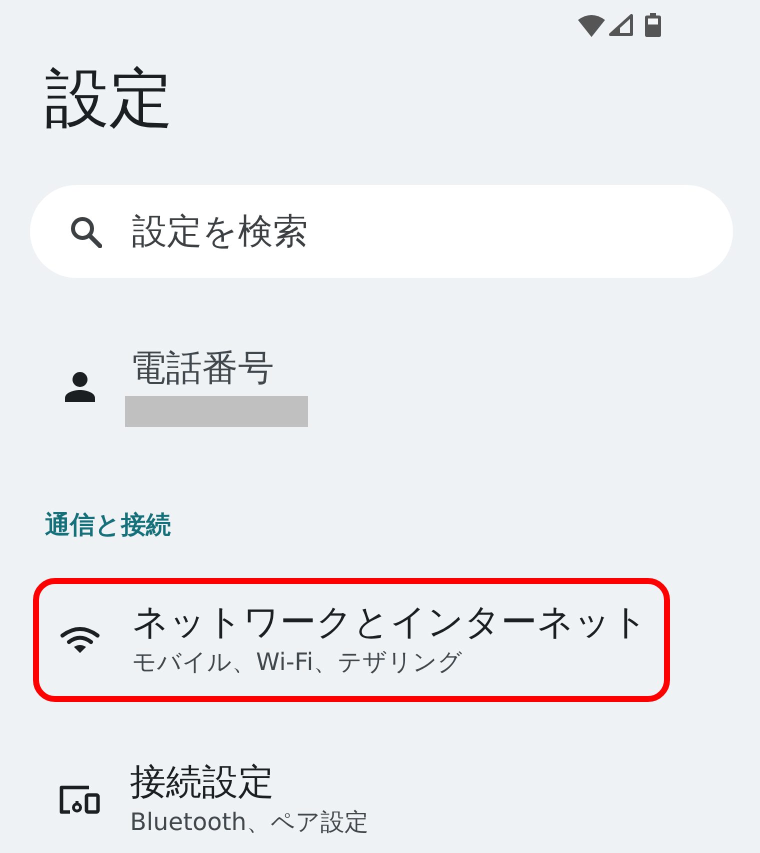  Describe the element at coordinates (653, 25) in the screenshot. I see `battery-icon` at that location.